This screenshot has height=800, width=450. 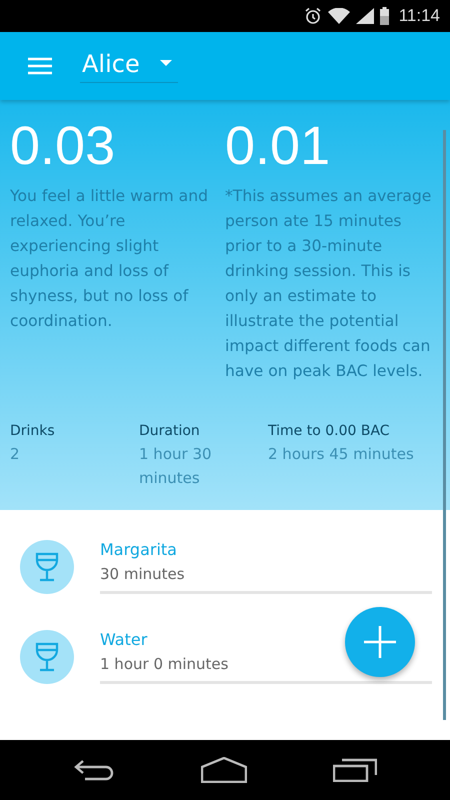 I want to click on drink-name: Water, so click(x=124, y=640).